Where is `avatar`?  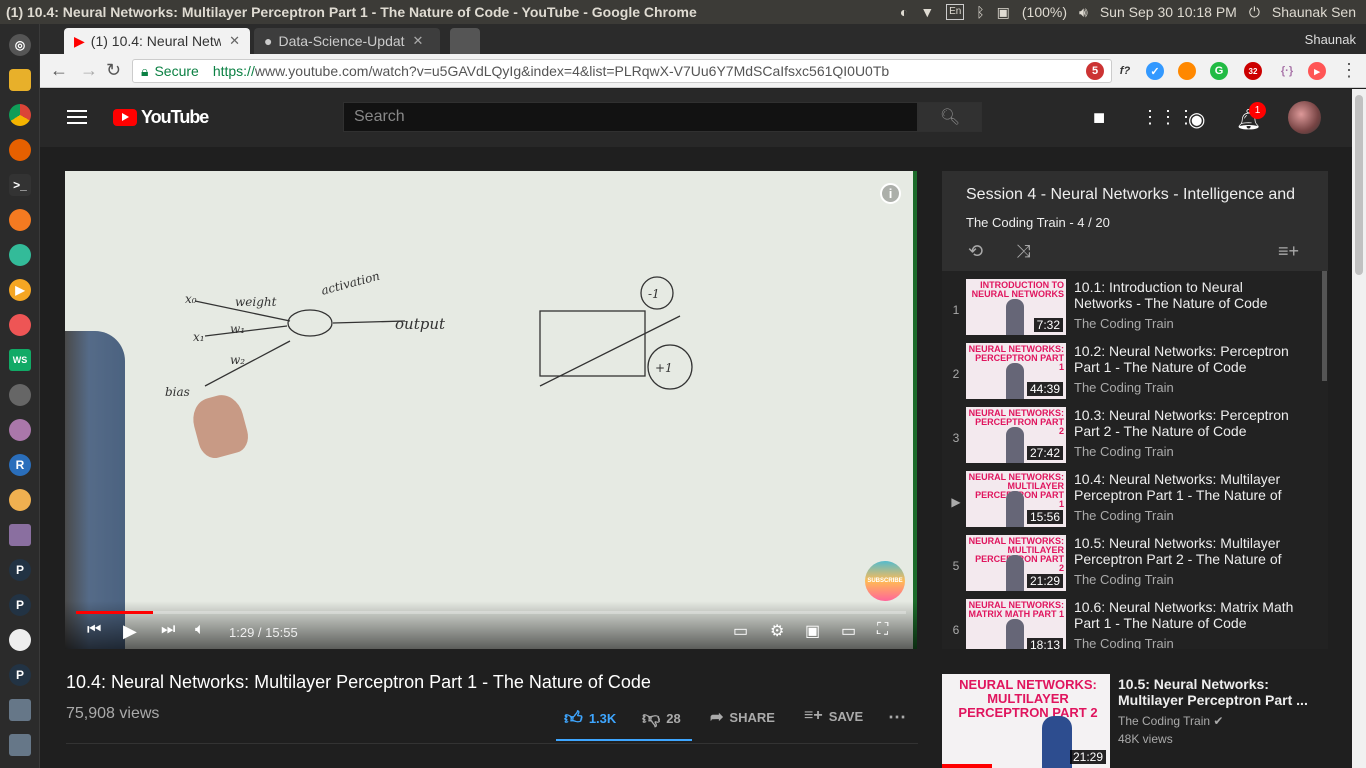 avatar is located at coordinates (1304, 117).